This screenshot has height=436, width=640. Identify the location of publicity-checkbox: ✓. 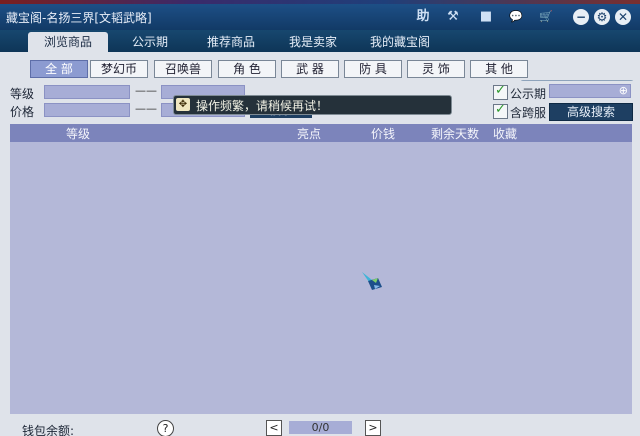
(500, 91).